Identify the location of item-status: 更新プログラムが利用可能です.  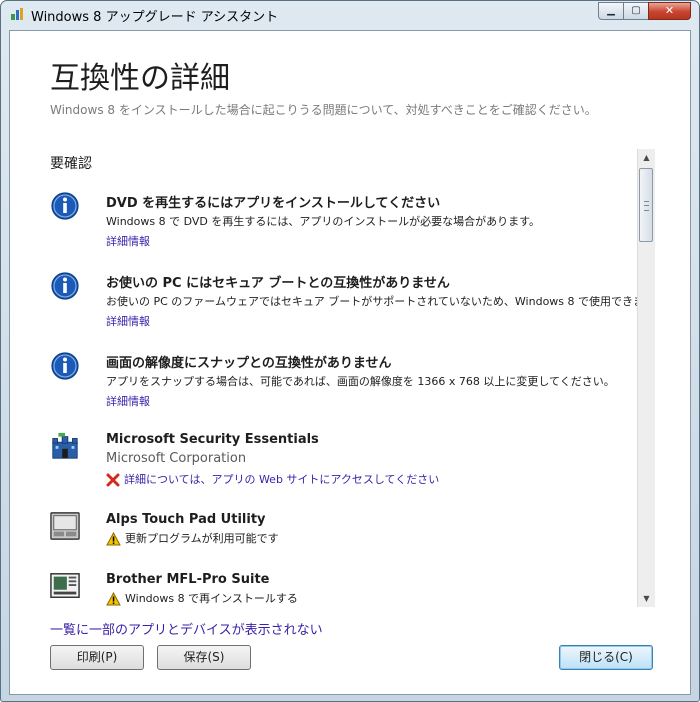
(192, 538).